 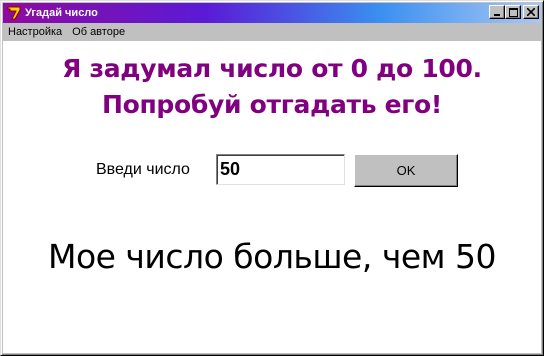 What do you see at coordinates (272, 68) in the screenshot?
I see `headline-line-1: Я задумал число от 0 до 100.` at bounding box center [272, 68].